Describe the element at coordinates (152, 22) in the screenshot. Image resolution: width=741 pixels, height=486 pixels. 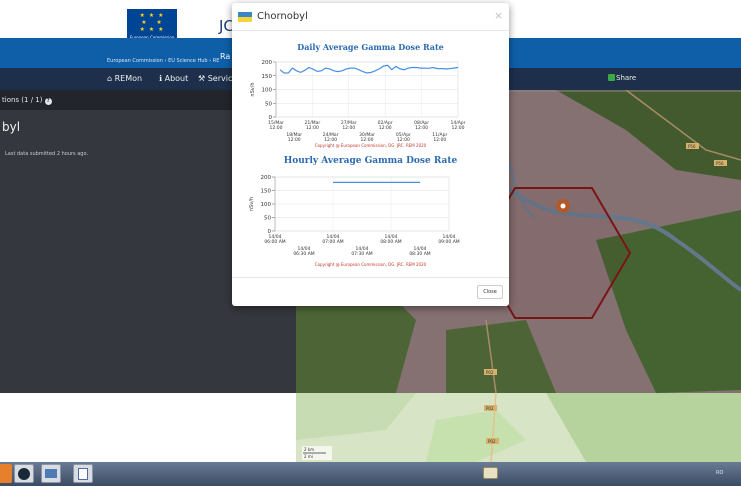
I see `eu-stars-icon: ★ ★ ★ ★ ★ ★ ★ ★` at that location.